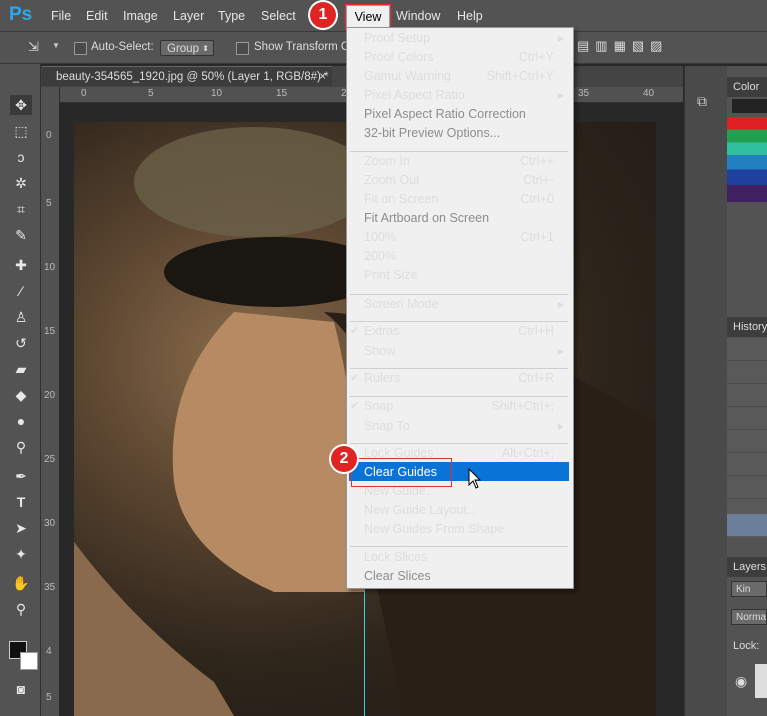  What do you see at coordinates (459, 351) in the screenshot?
I see `view-menu-item-show: Show ▶` at bounding box center [459, 351].